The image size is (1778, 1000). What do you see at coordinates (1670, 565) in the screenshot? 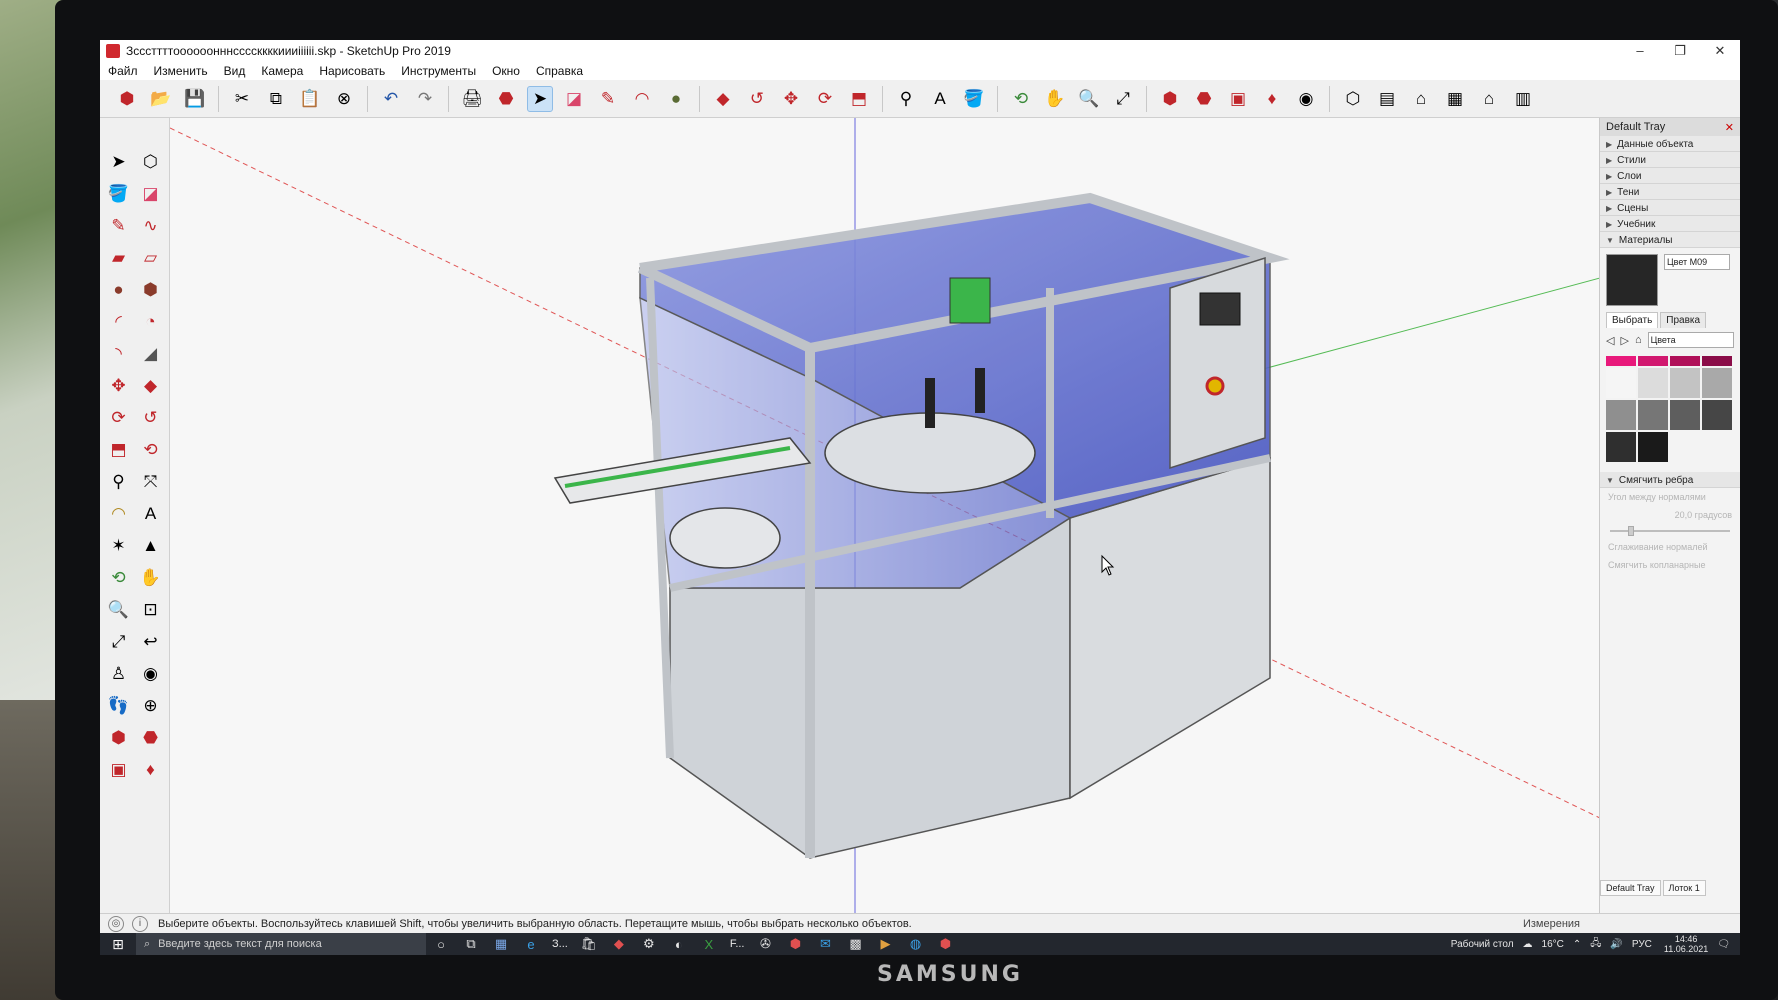
I see `soften-coplanar-checkbox: Смягчить копланарные` at bounding box center [1670, 565].